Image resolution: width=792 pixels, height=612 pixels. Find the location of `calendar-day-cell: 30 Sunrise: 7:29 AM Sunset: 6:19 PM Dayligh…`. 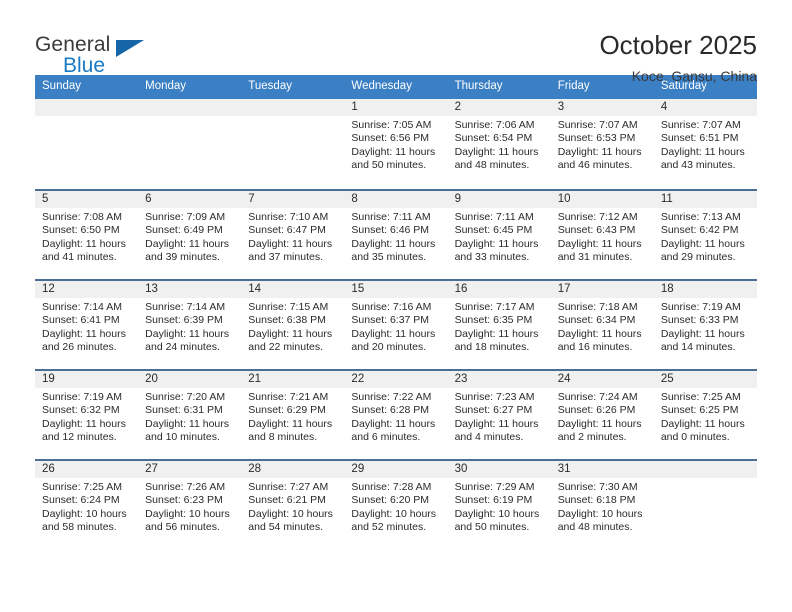

calendar-day-cell: 30 Sunrise: 7:29 AM Sunset: 6:19 PM Dayligh… is located at coordinates (499, 505).